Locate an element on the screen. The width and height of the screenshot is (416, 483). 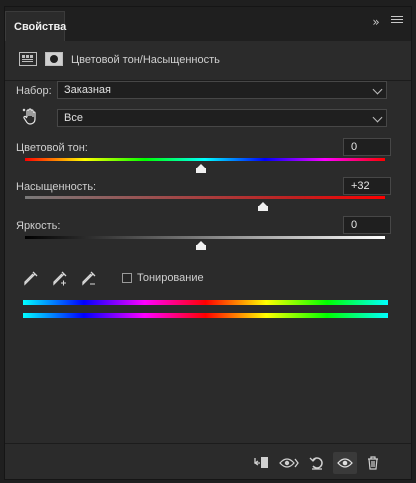
view-previous-state-icon is located at coordinates (289, 463).